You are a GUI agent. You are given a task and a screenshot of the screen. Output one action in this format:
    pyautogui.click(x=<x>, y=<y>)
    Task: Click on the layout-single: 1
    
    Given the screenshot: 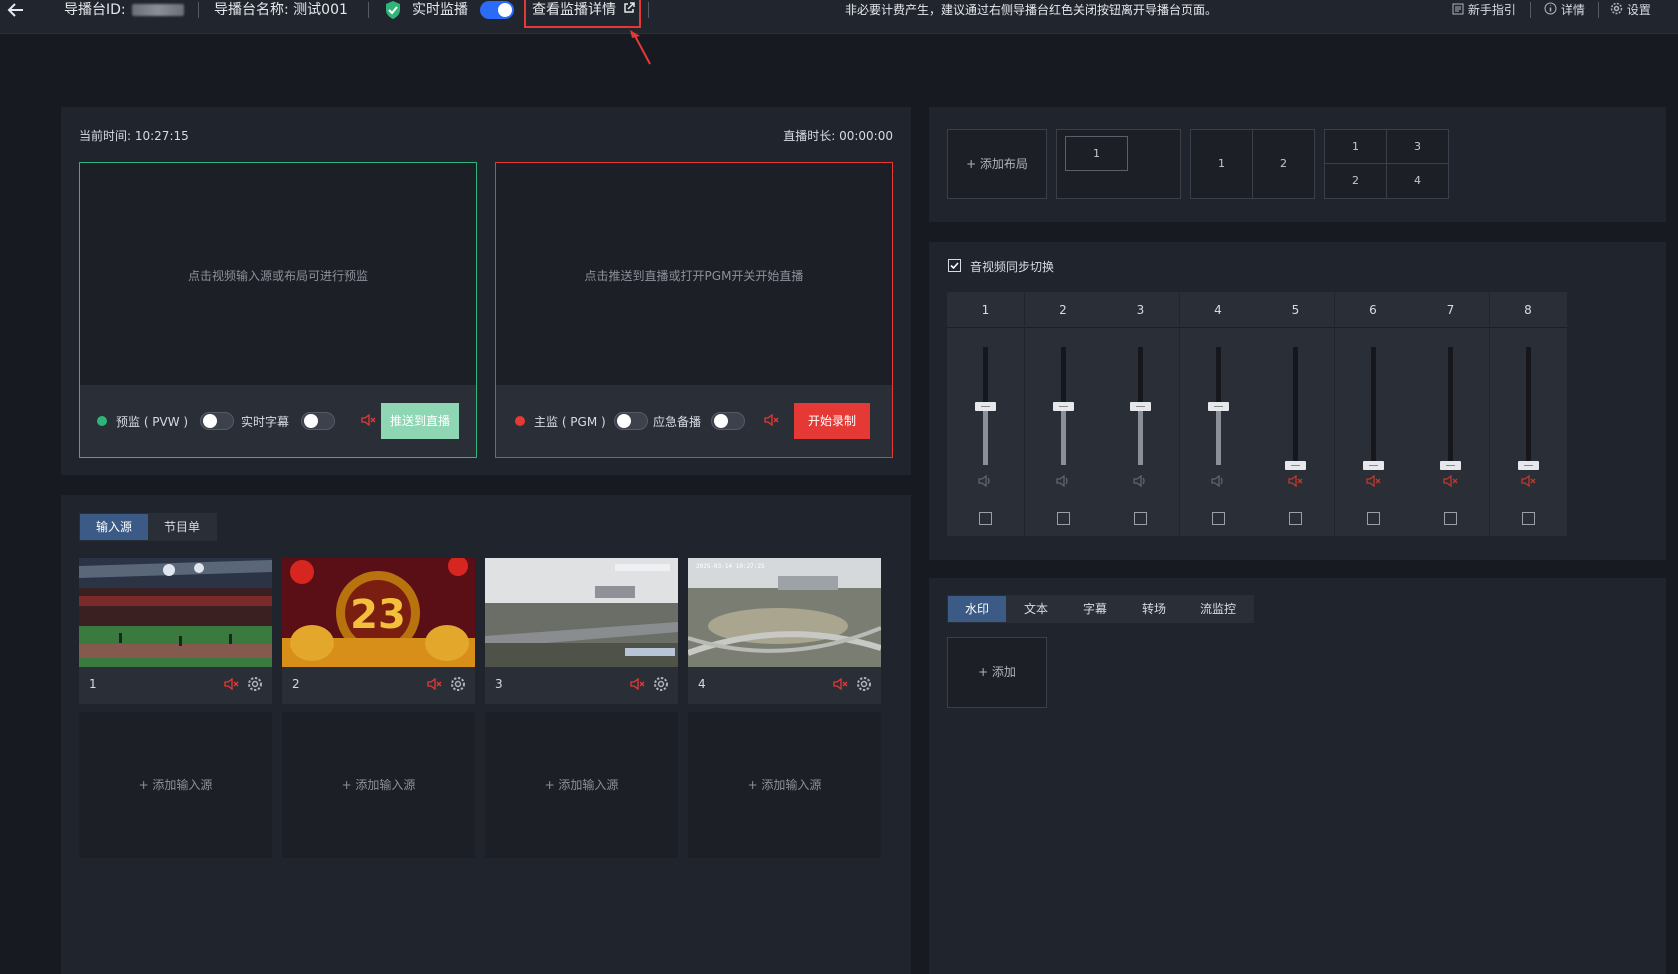 What is the action you would take?
    pyautogui.click(x=1118, y=164)
    